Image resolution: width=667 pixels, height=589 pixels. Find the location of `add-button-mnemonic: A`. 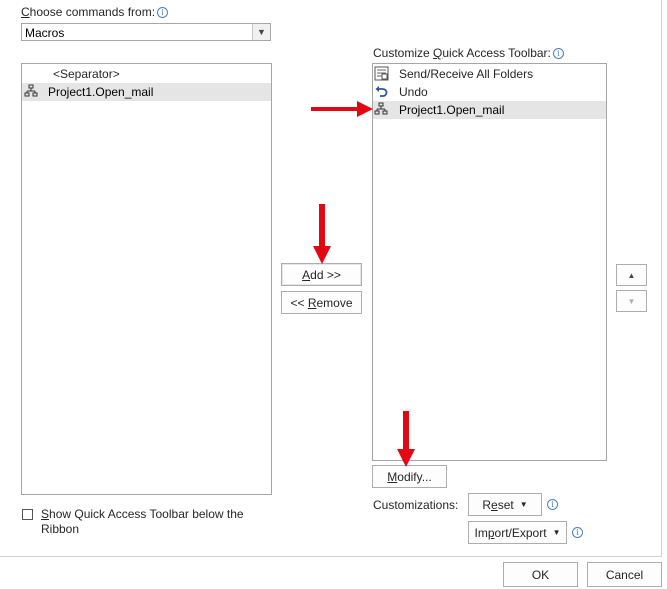

add-button-mnemonic: A is located at coordinates (306, 274).